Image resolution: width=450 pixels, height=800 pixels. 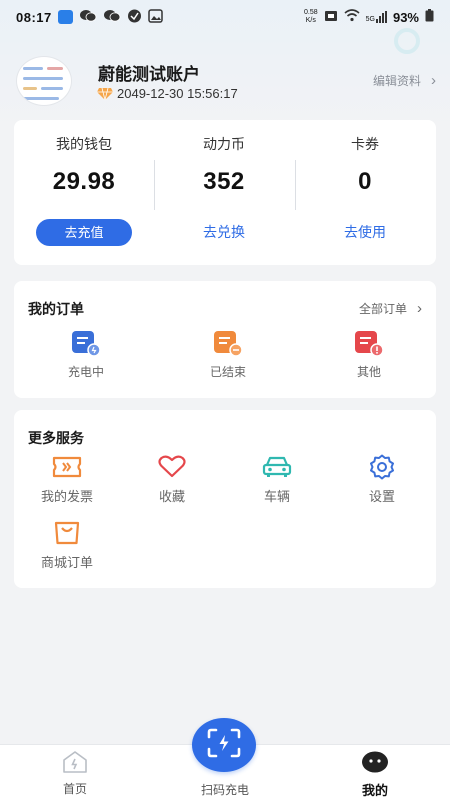 I want to click on nfc-icon, so click(x=331, y=17).